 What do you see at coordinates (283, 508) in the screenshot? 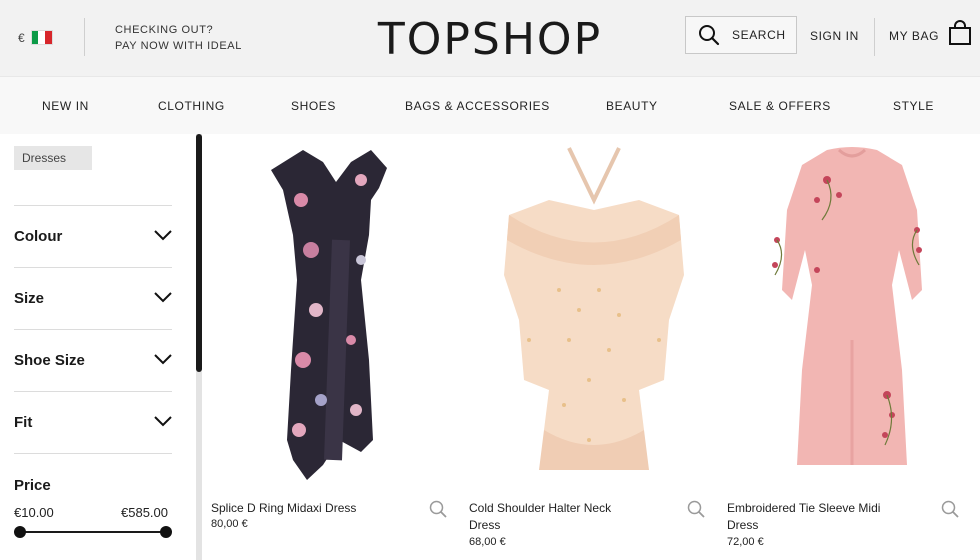
I see `product-name: Splice D Ring Midaxi Dress` at bounding box center [283, 508].